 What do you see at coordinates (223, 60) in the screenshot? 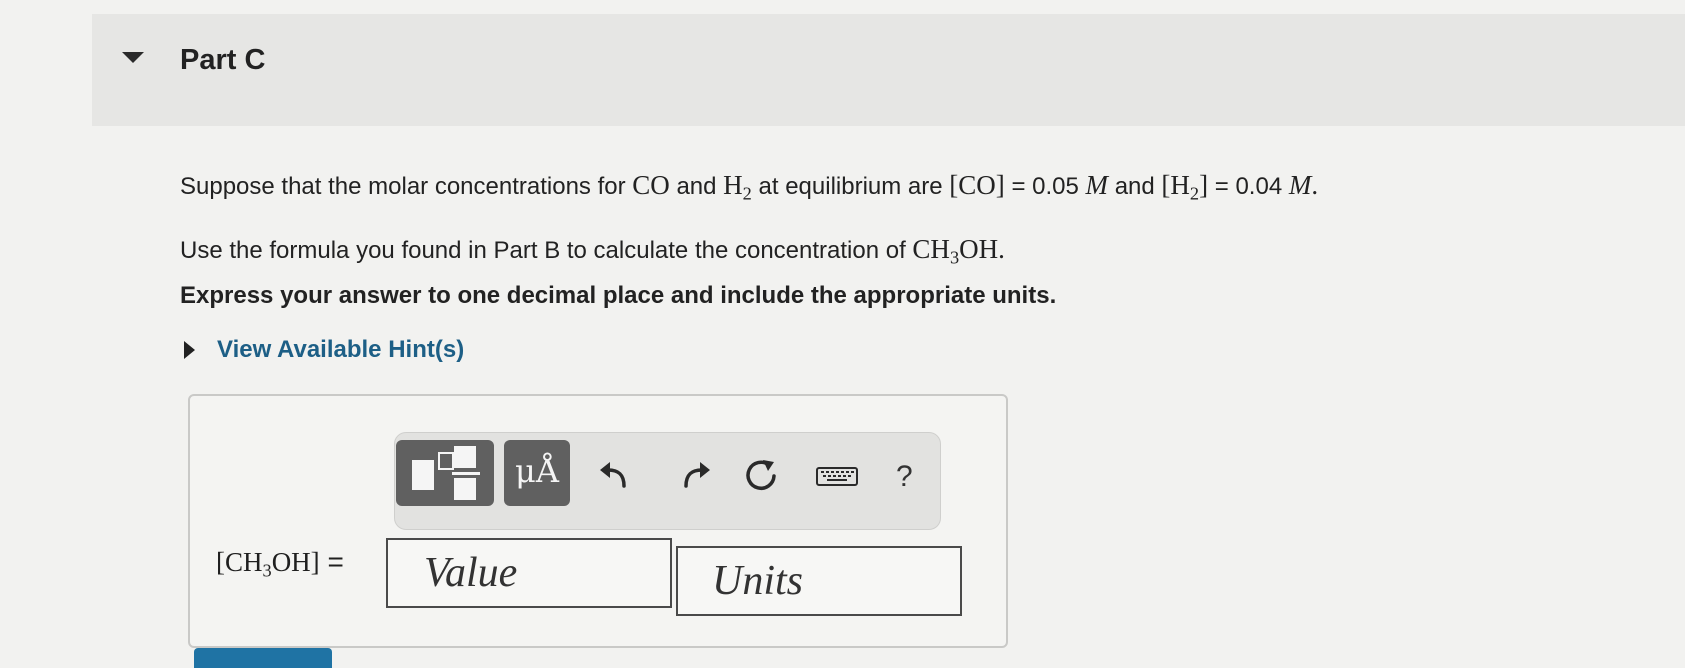
I see `part-title: Part C` at bounding box center [223, 60].